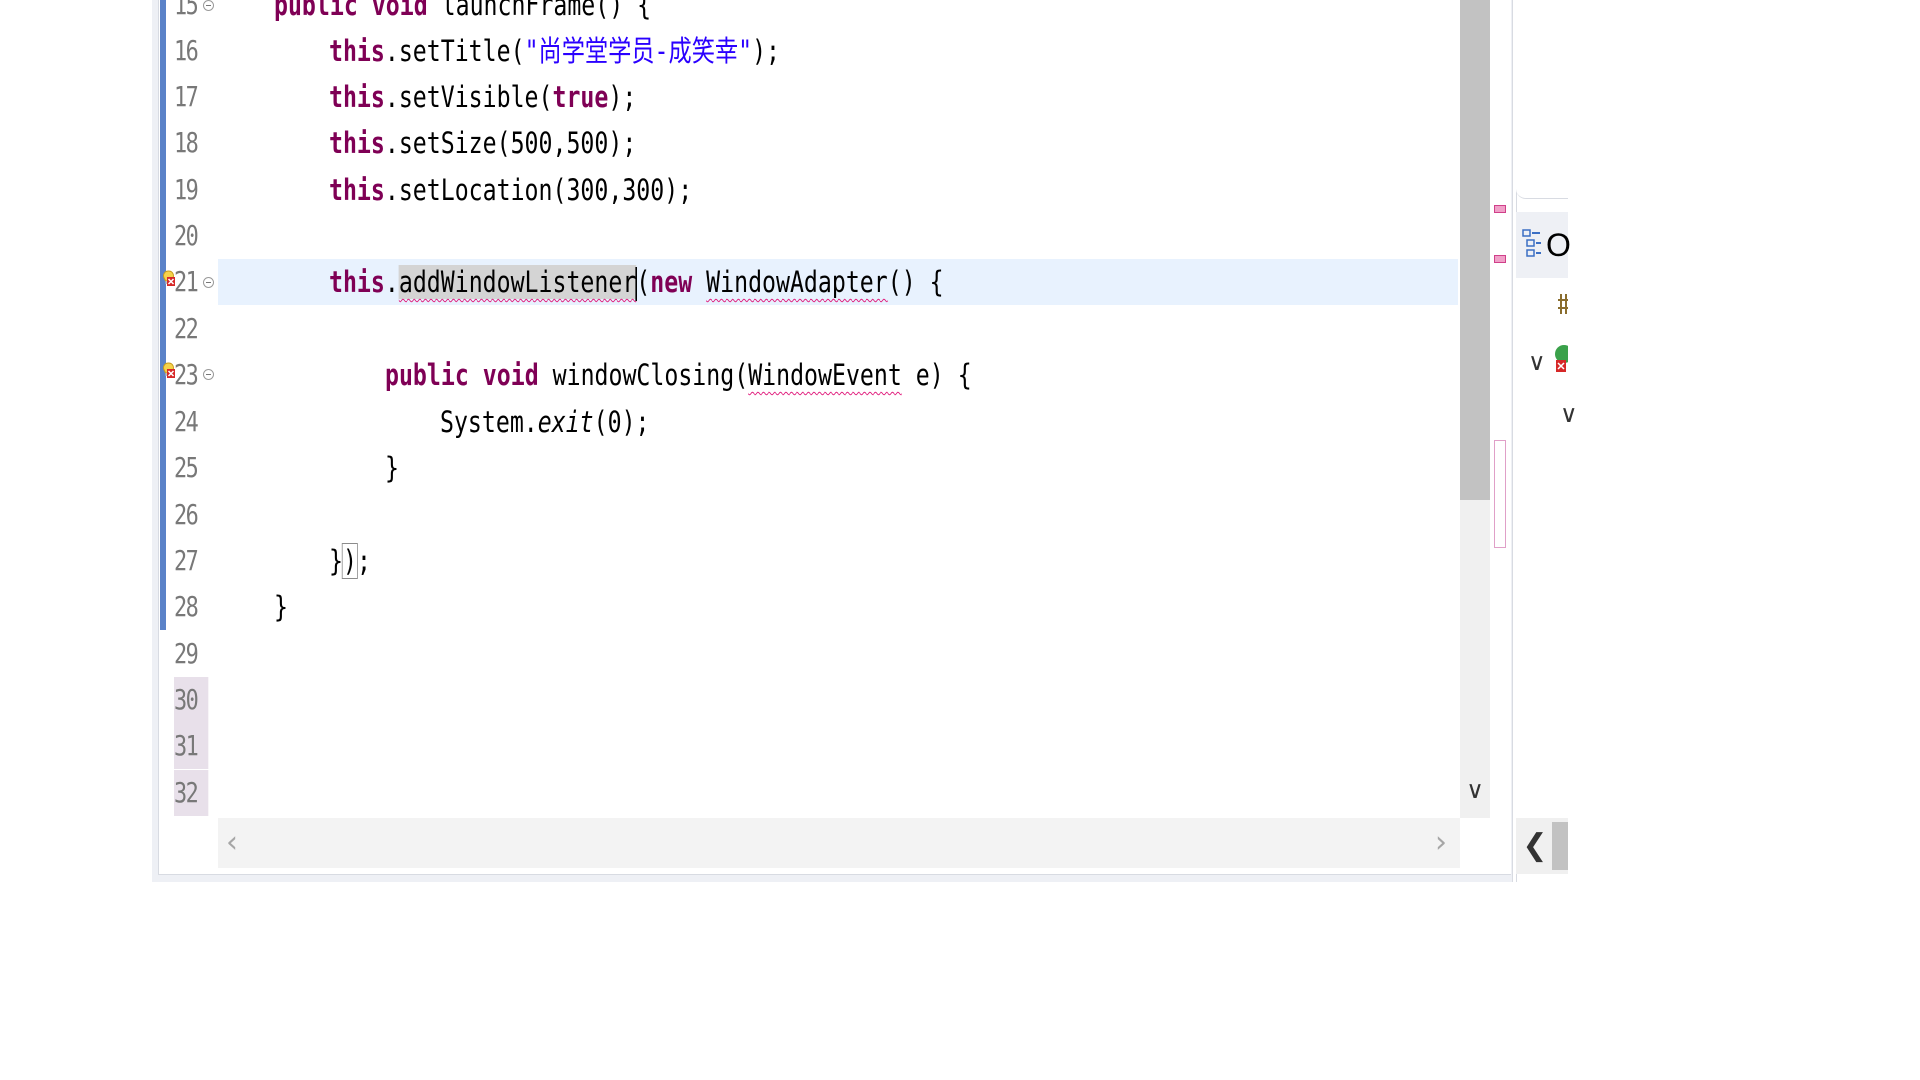 This screenshot has height=1080, width=1920. I want to click on code-text: .setLocation(300,300);, so click(538, 190).